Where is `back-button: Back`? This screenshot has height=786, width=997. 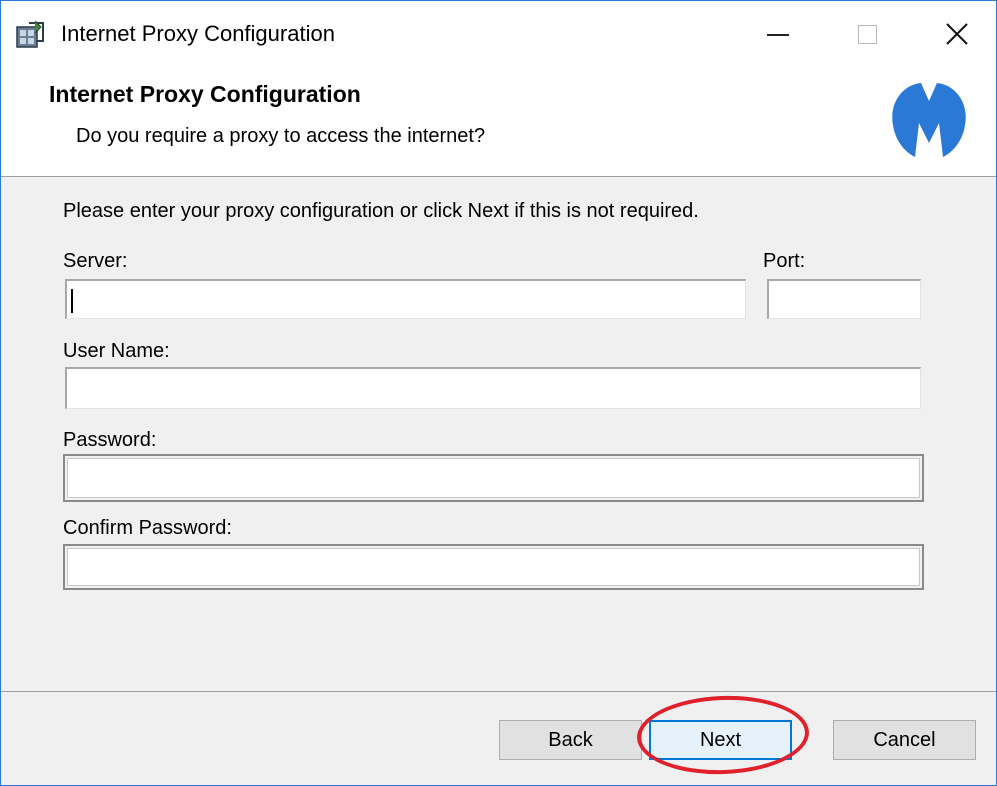 back-button: Back is located at coordinates (570, 740).